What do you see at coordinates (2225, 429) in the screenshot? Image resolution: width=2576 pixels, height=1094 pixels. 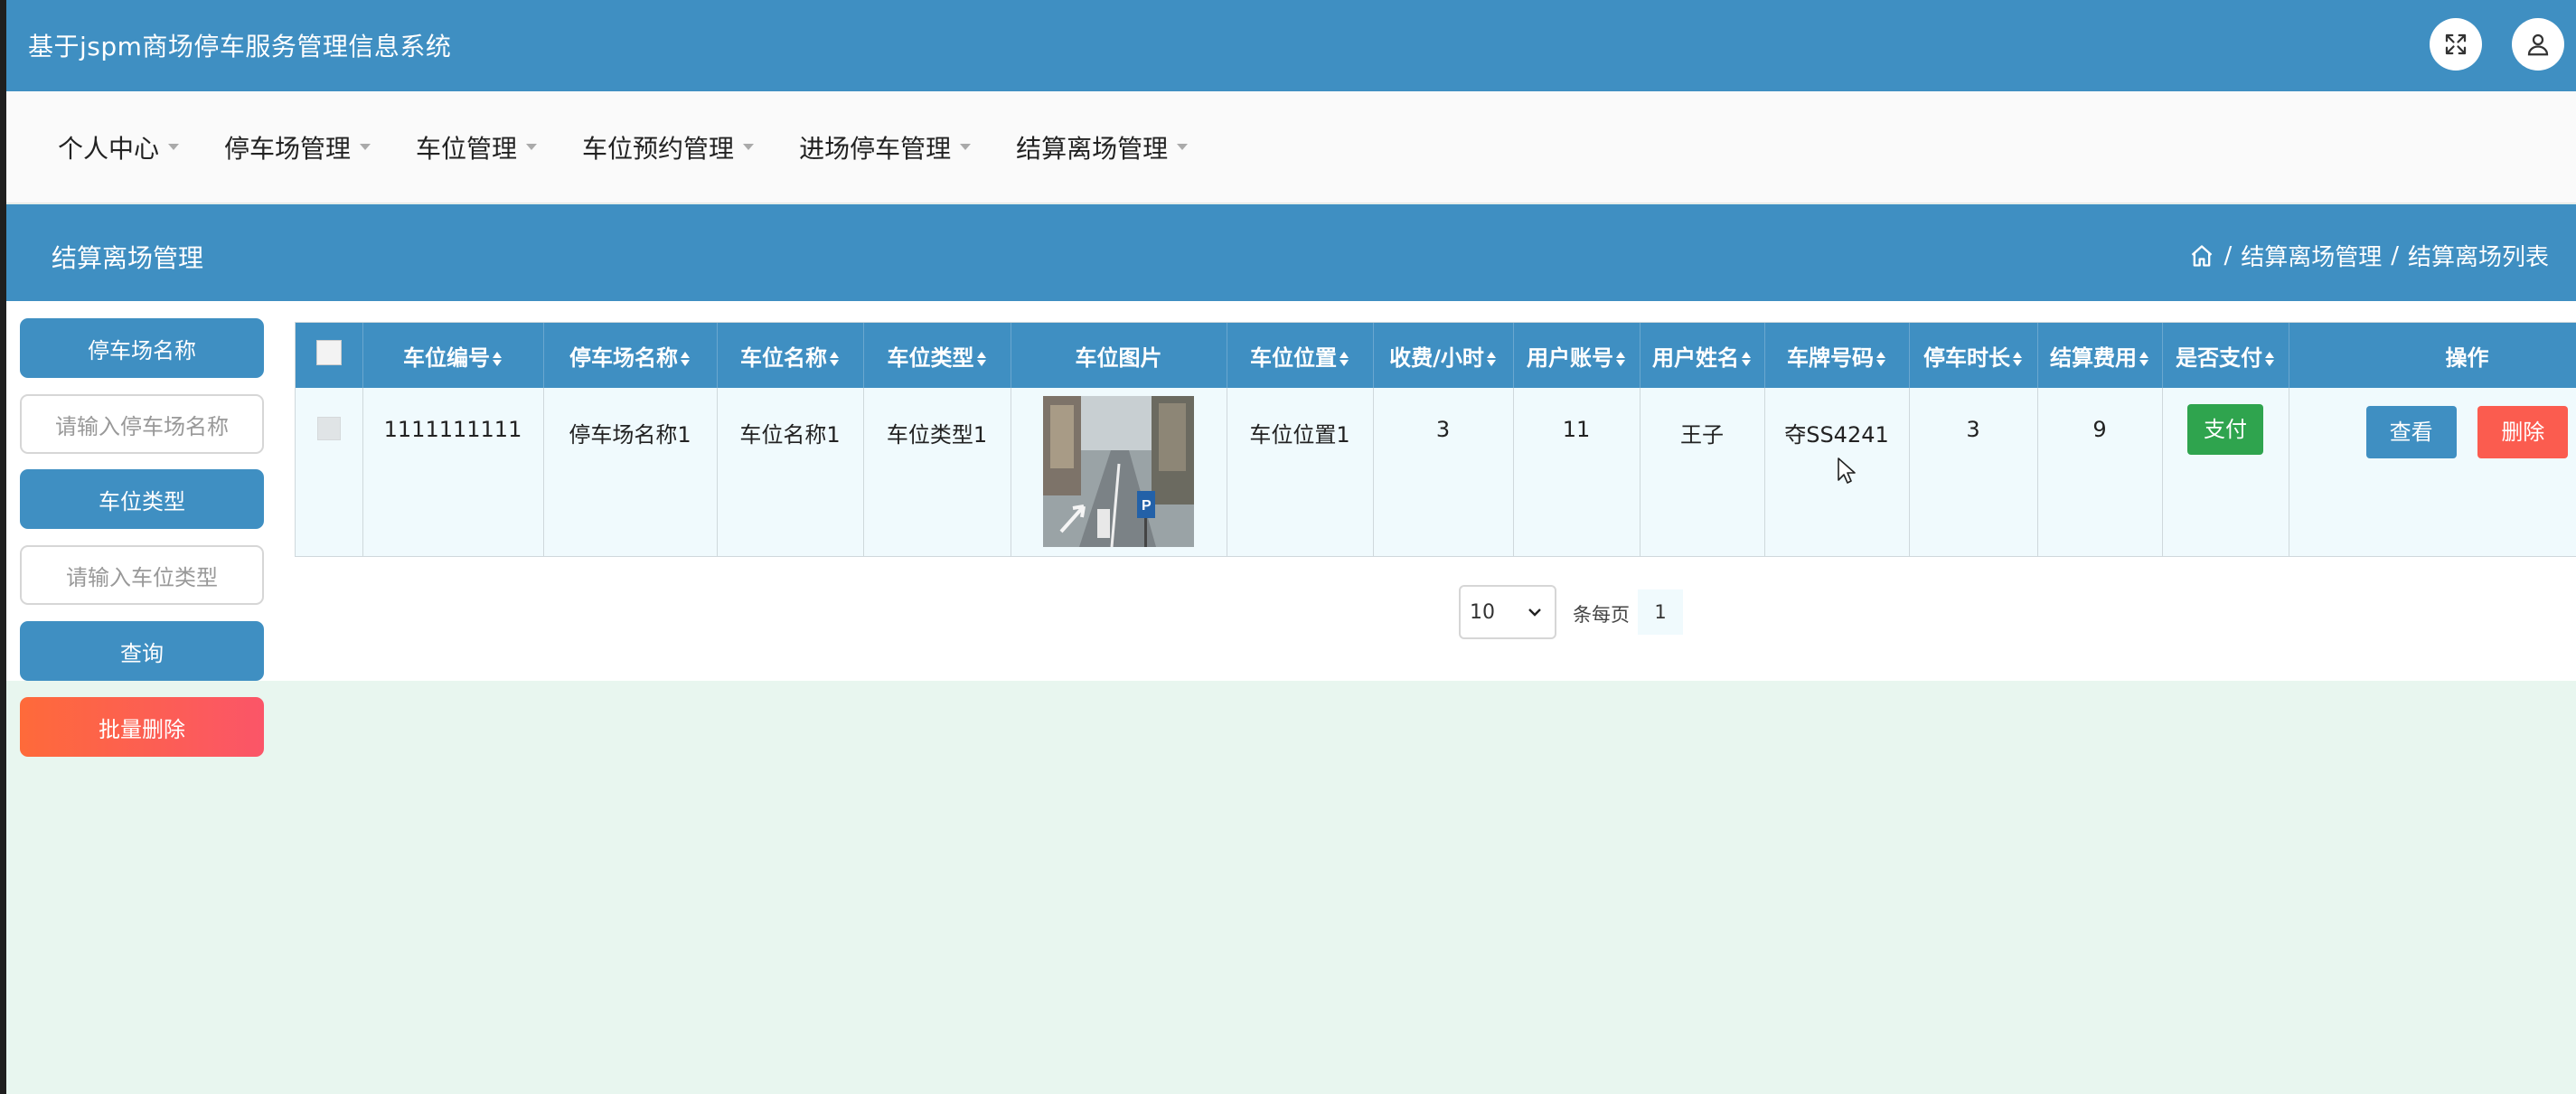 I see `pay-button: 支付` at bounding box center [2225, 429].